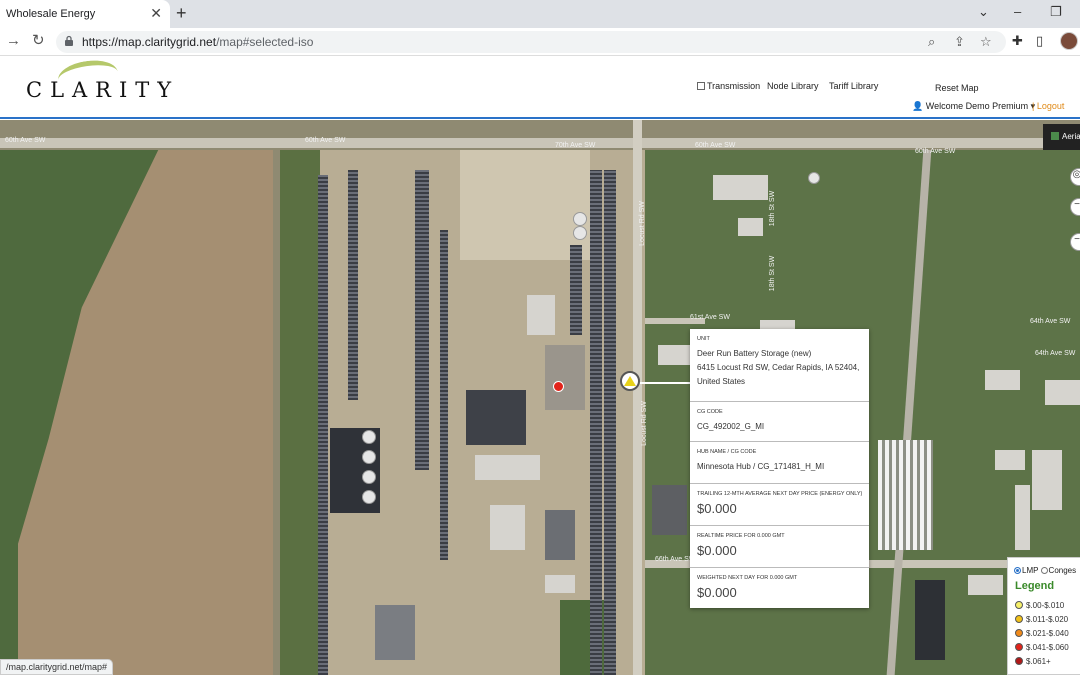 The image size is (1080, 675). I want to click on grass-strip, so click(300, 412).